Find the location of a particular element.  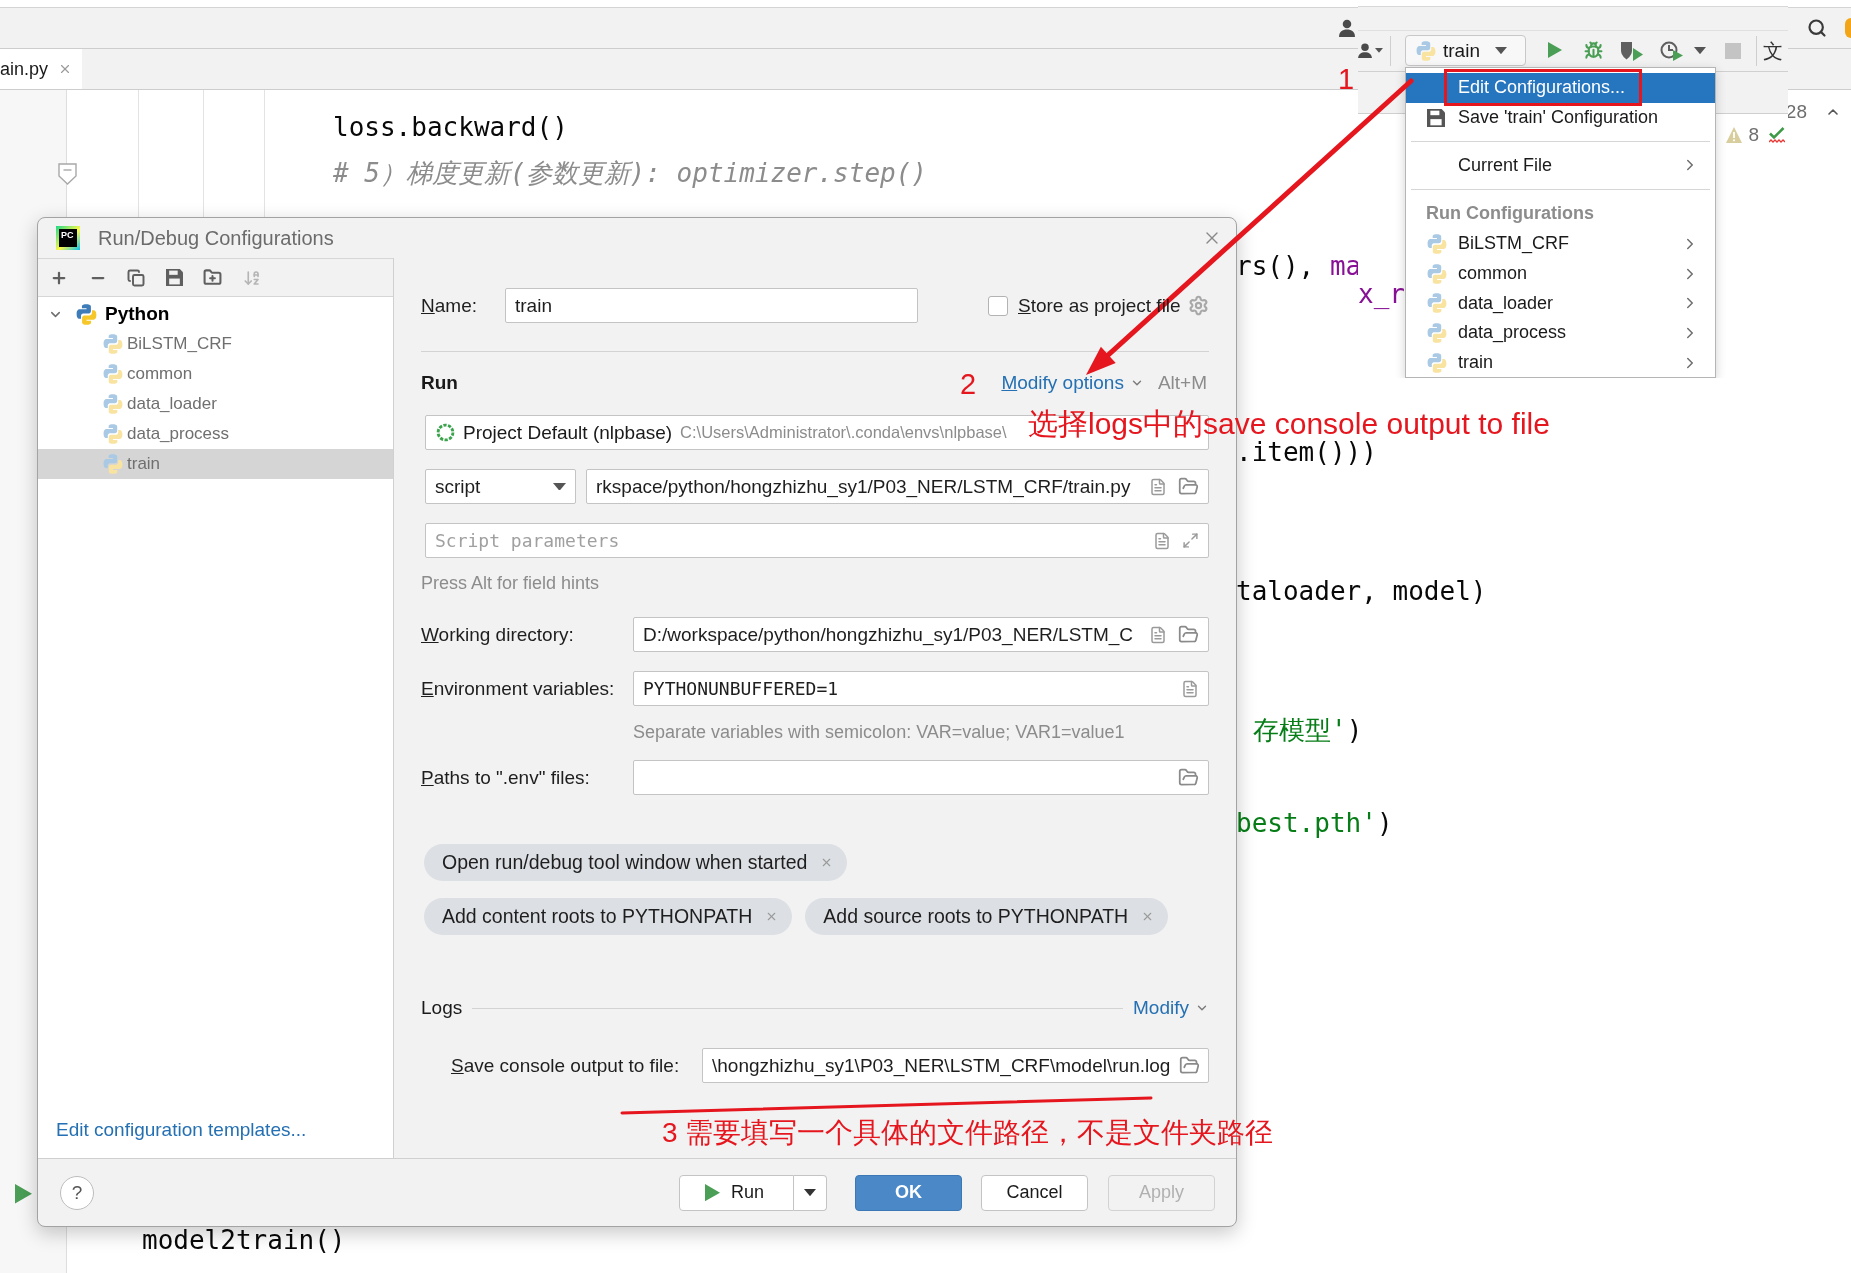

tree-item: data_loader is located at coordinates (215, 404).